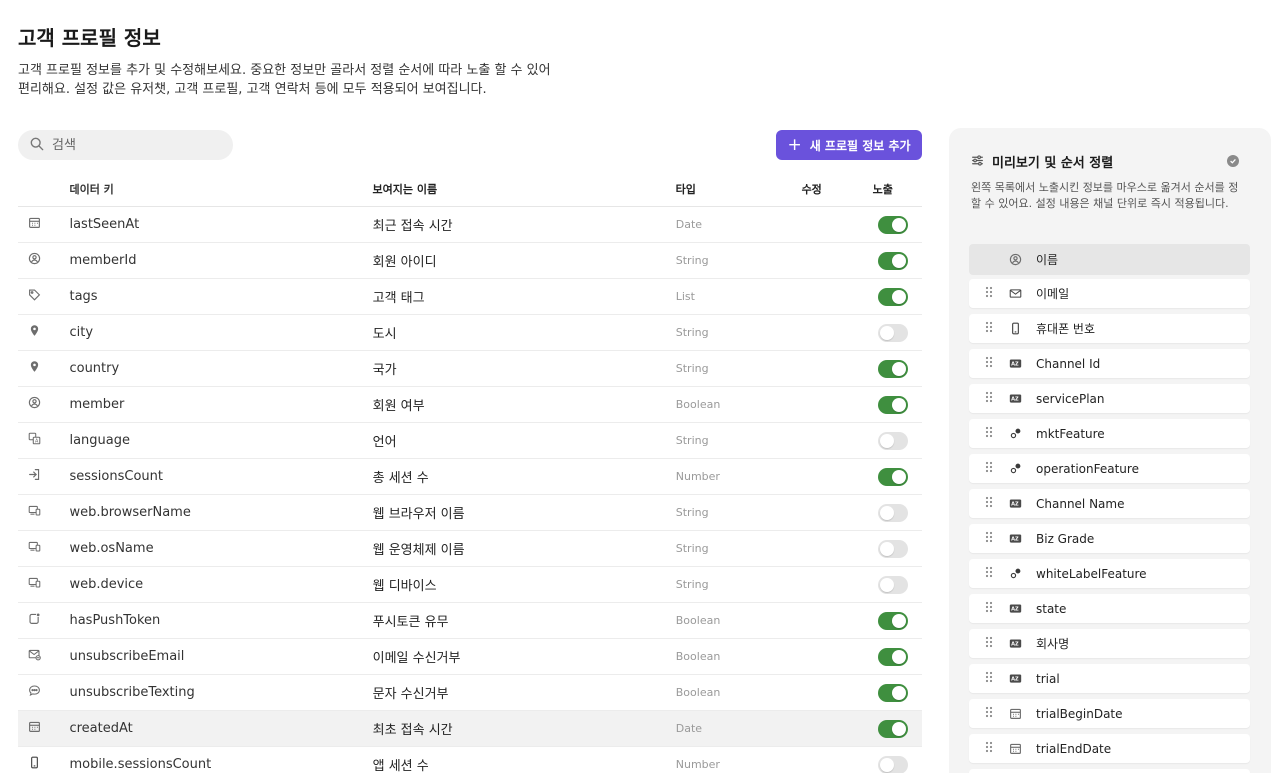  Describe the element at coordinates (470, 477) in the screenshot. I see `table-row: sessionsCount 총 세션 수 Number` at that location.